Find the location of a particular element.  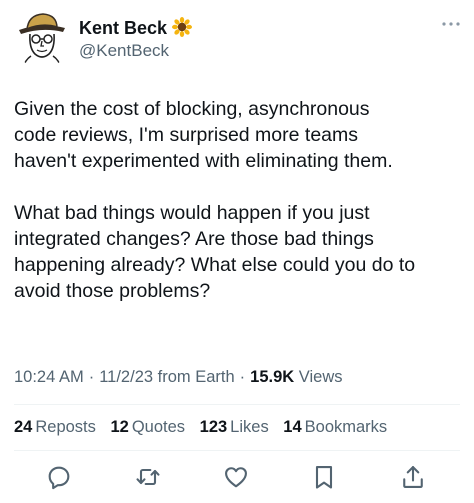

likes-stat: 123 Likes is located at coordinates (234, 427).